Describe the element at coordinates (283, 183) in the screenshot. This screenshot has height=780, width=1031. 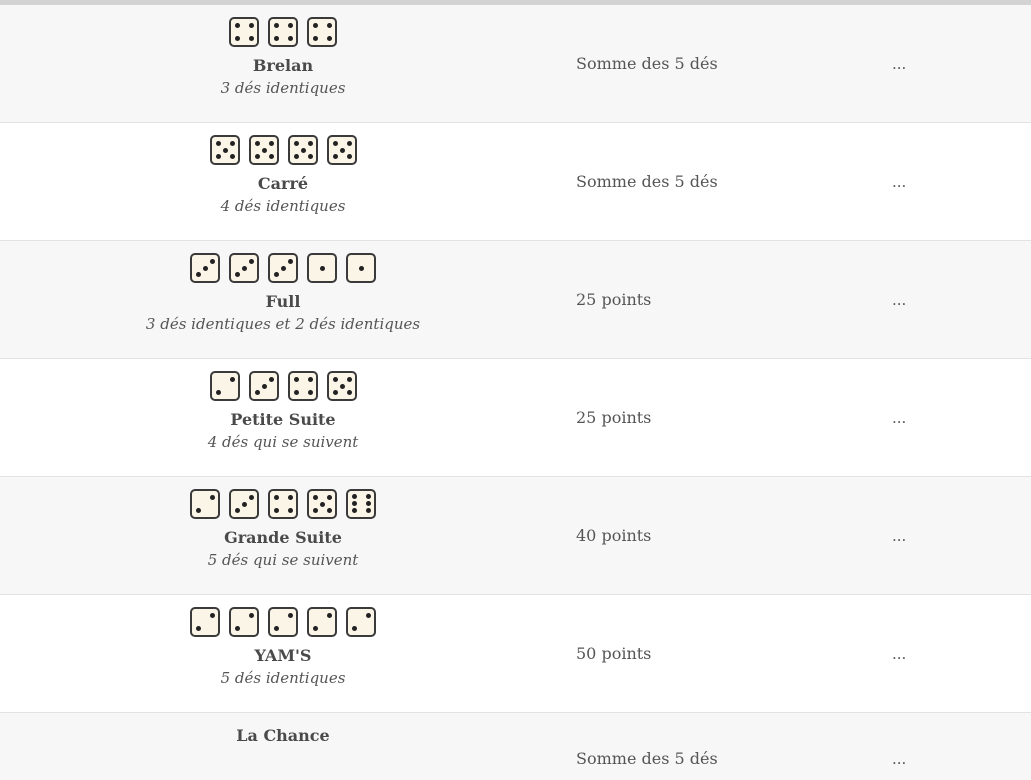
I see `combination-name: Carré` at that location.